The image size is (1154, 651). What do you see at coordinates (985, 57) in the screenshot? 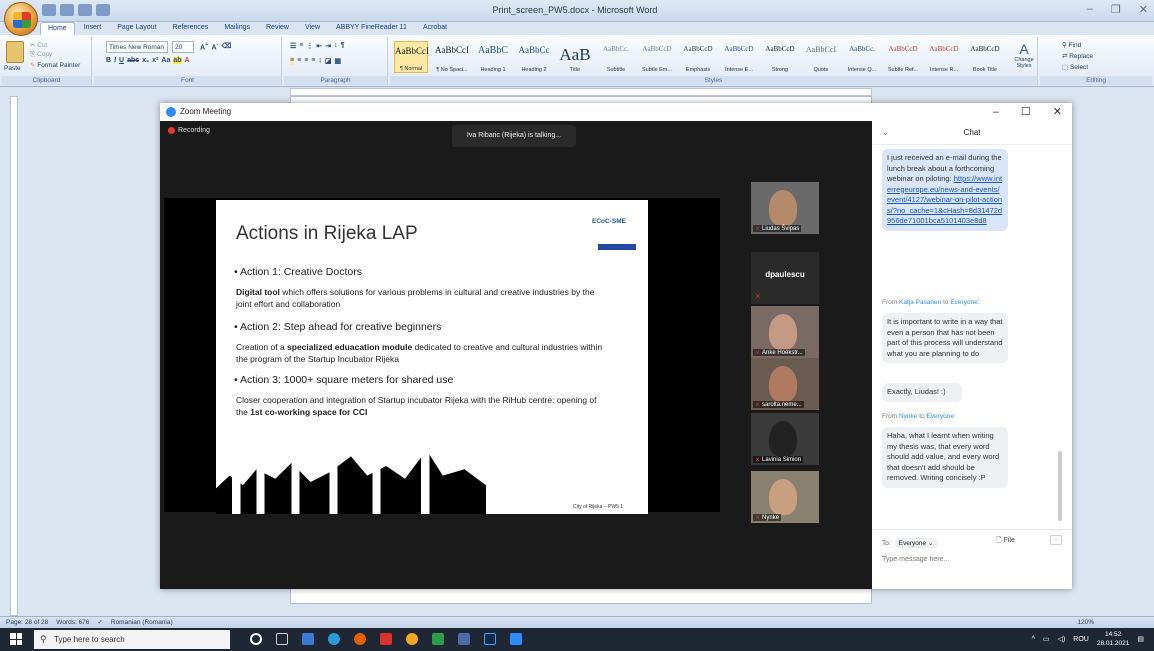
I see `style-14: AaBbCcD Book Title` at bounding box center [985, 57].